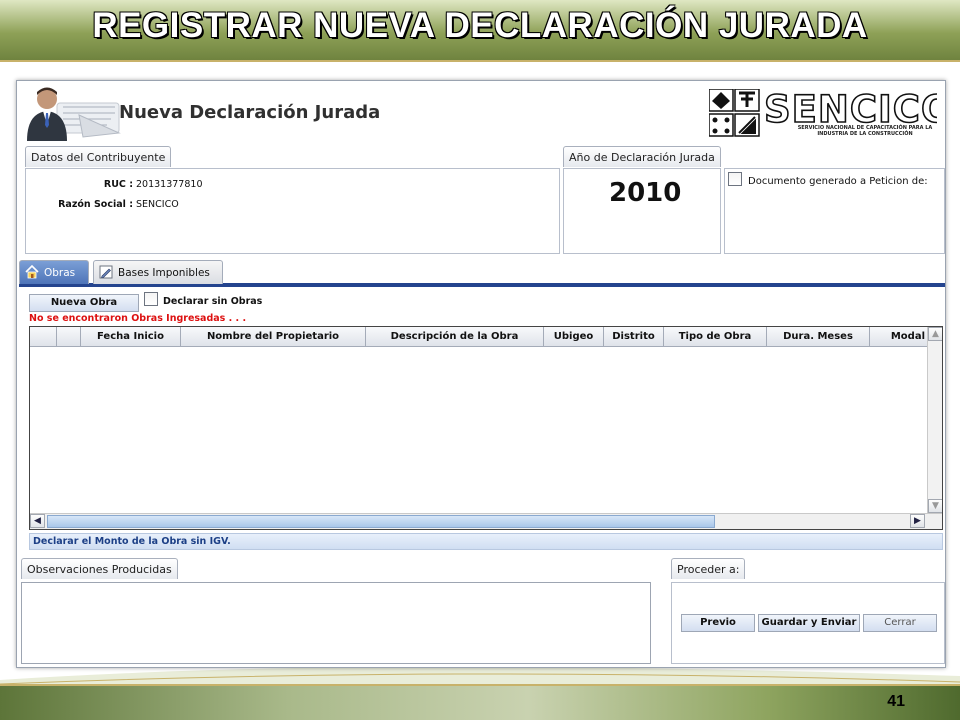  What do you see at coordinates (118, 184) in the screenshot?
I see `ruc-label: RUC :` at bounding box center [118, 184].